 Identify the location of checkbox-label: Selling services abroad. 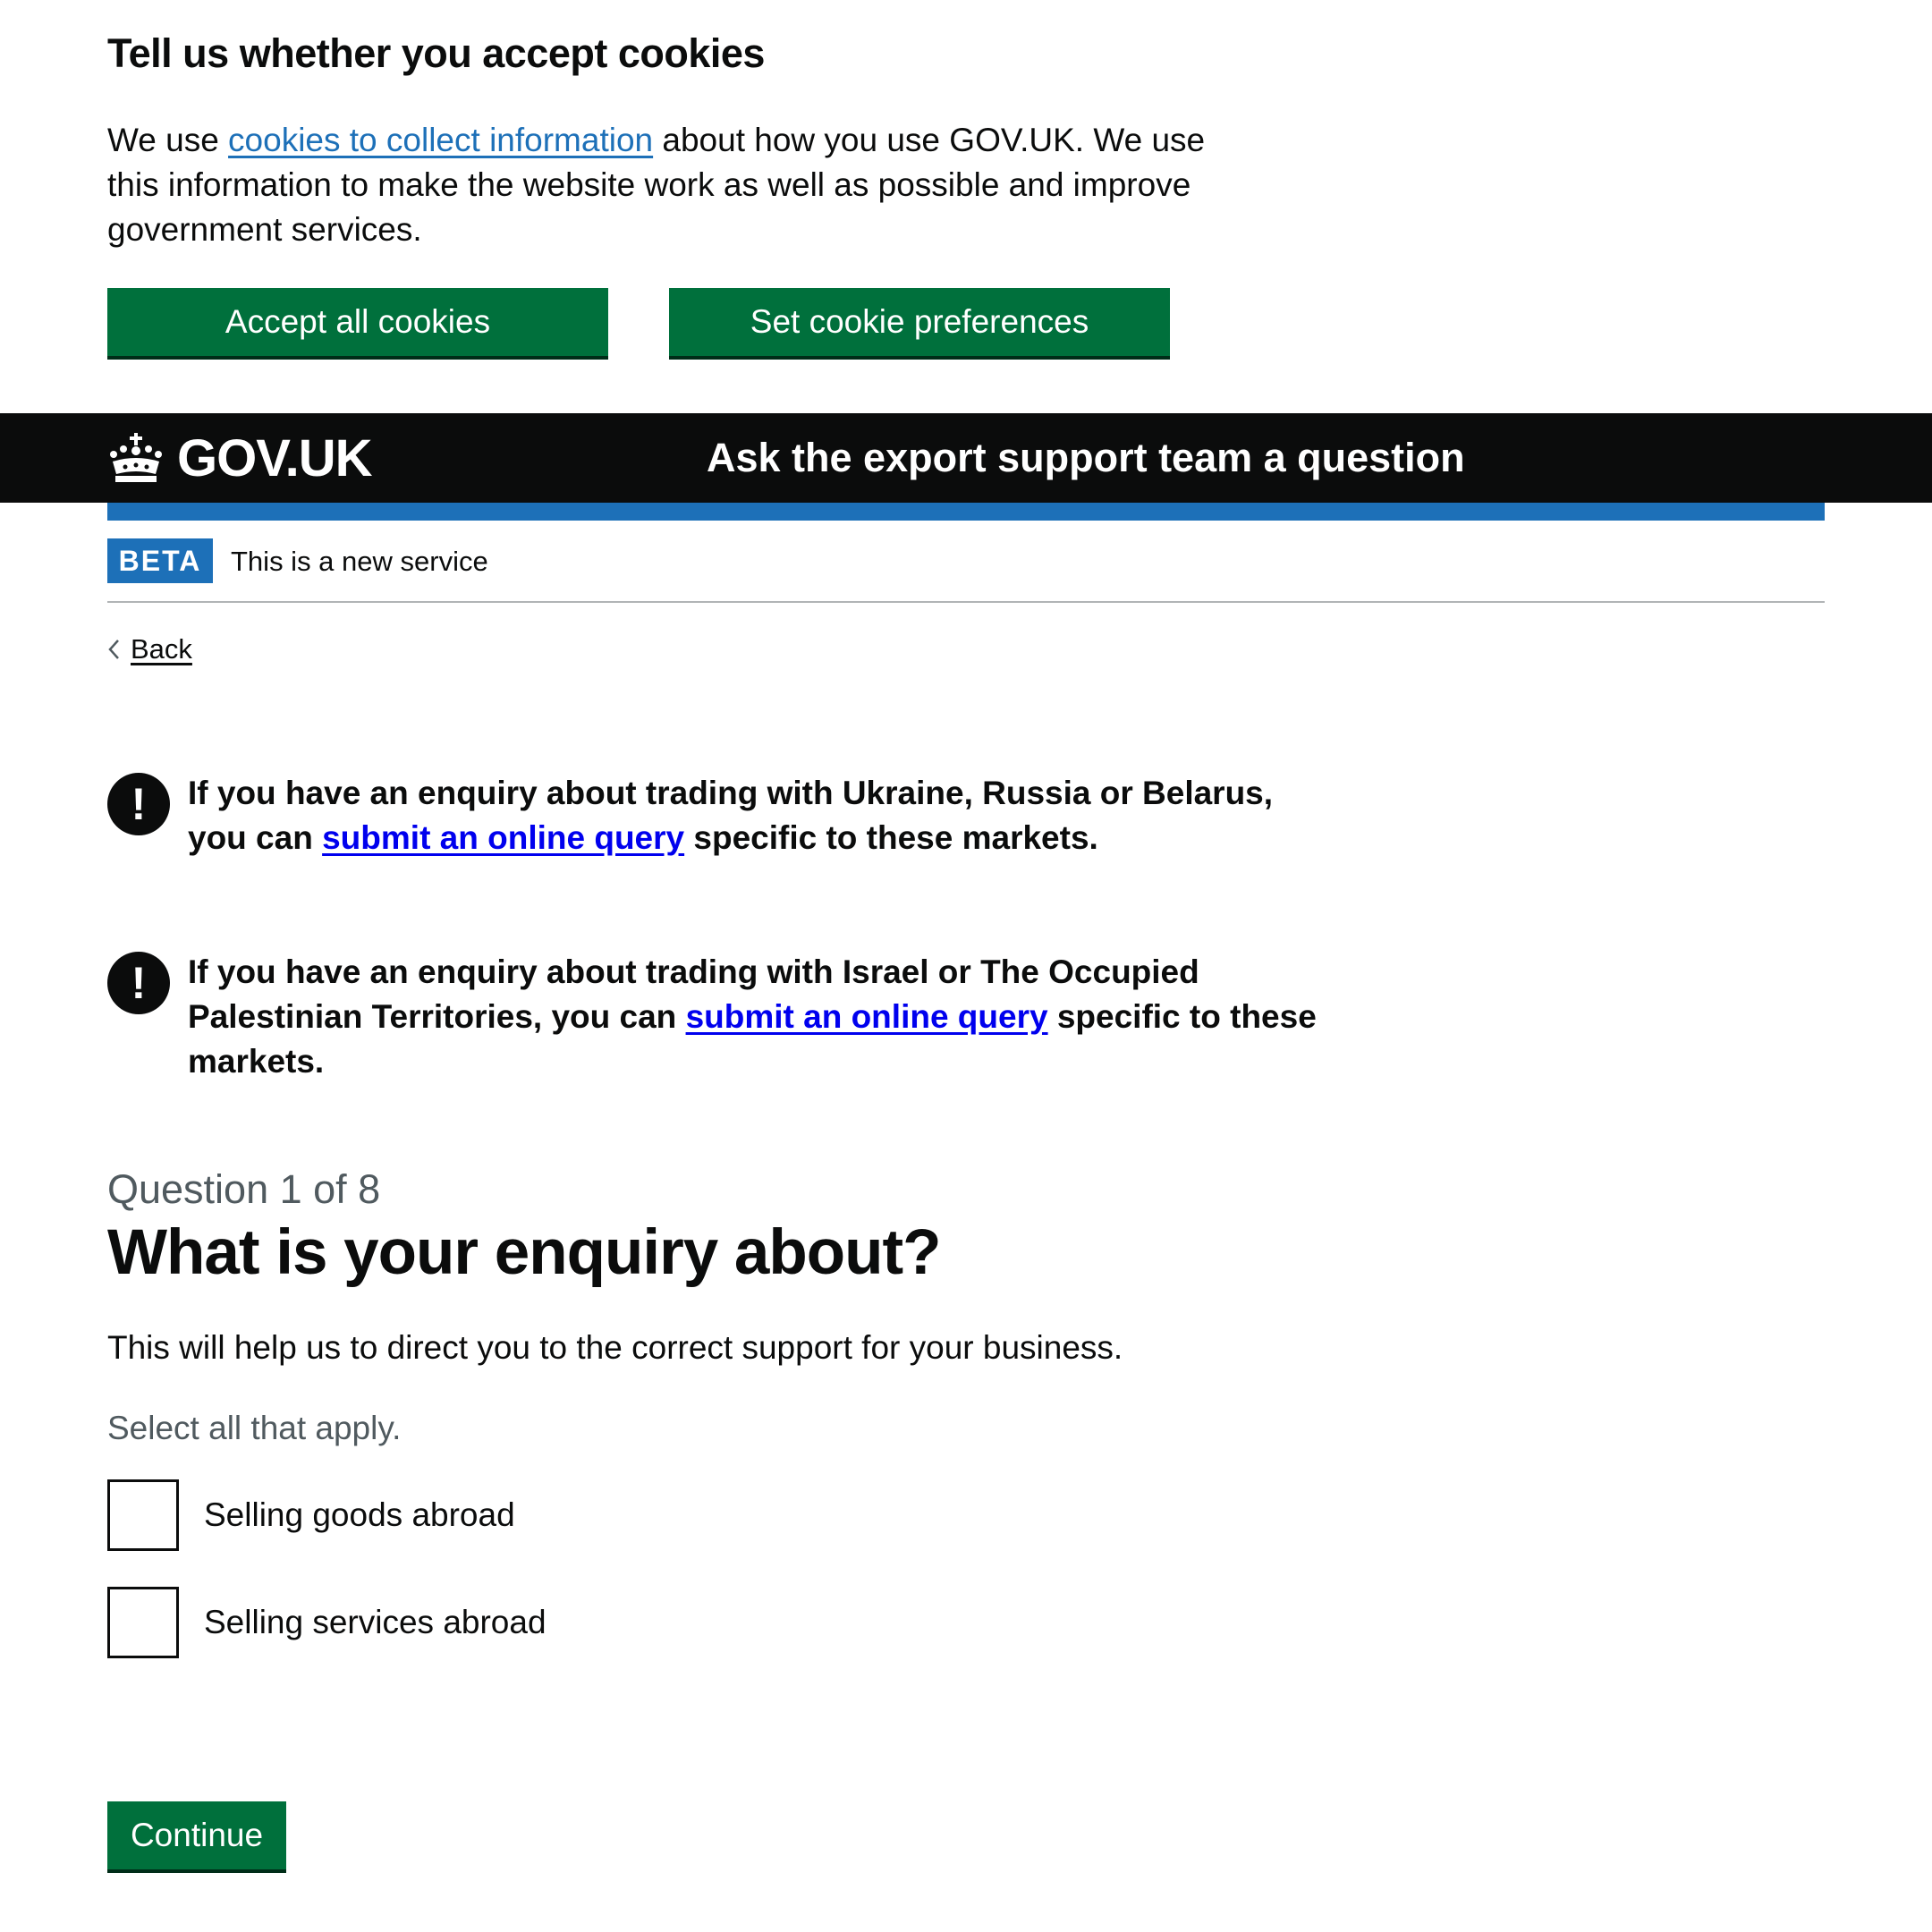
(375, 1622).